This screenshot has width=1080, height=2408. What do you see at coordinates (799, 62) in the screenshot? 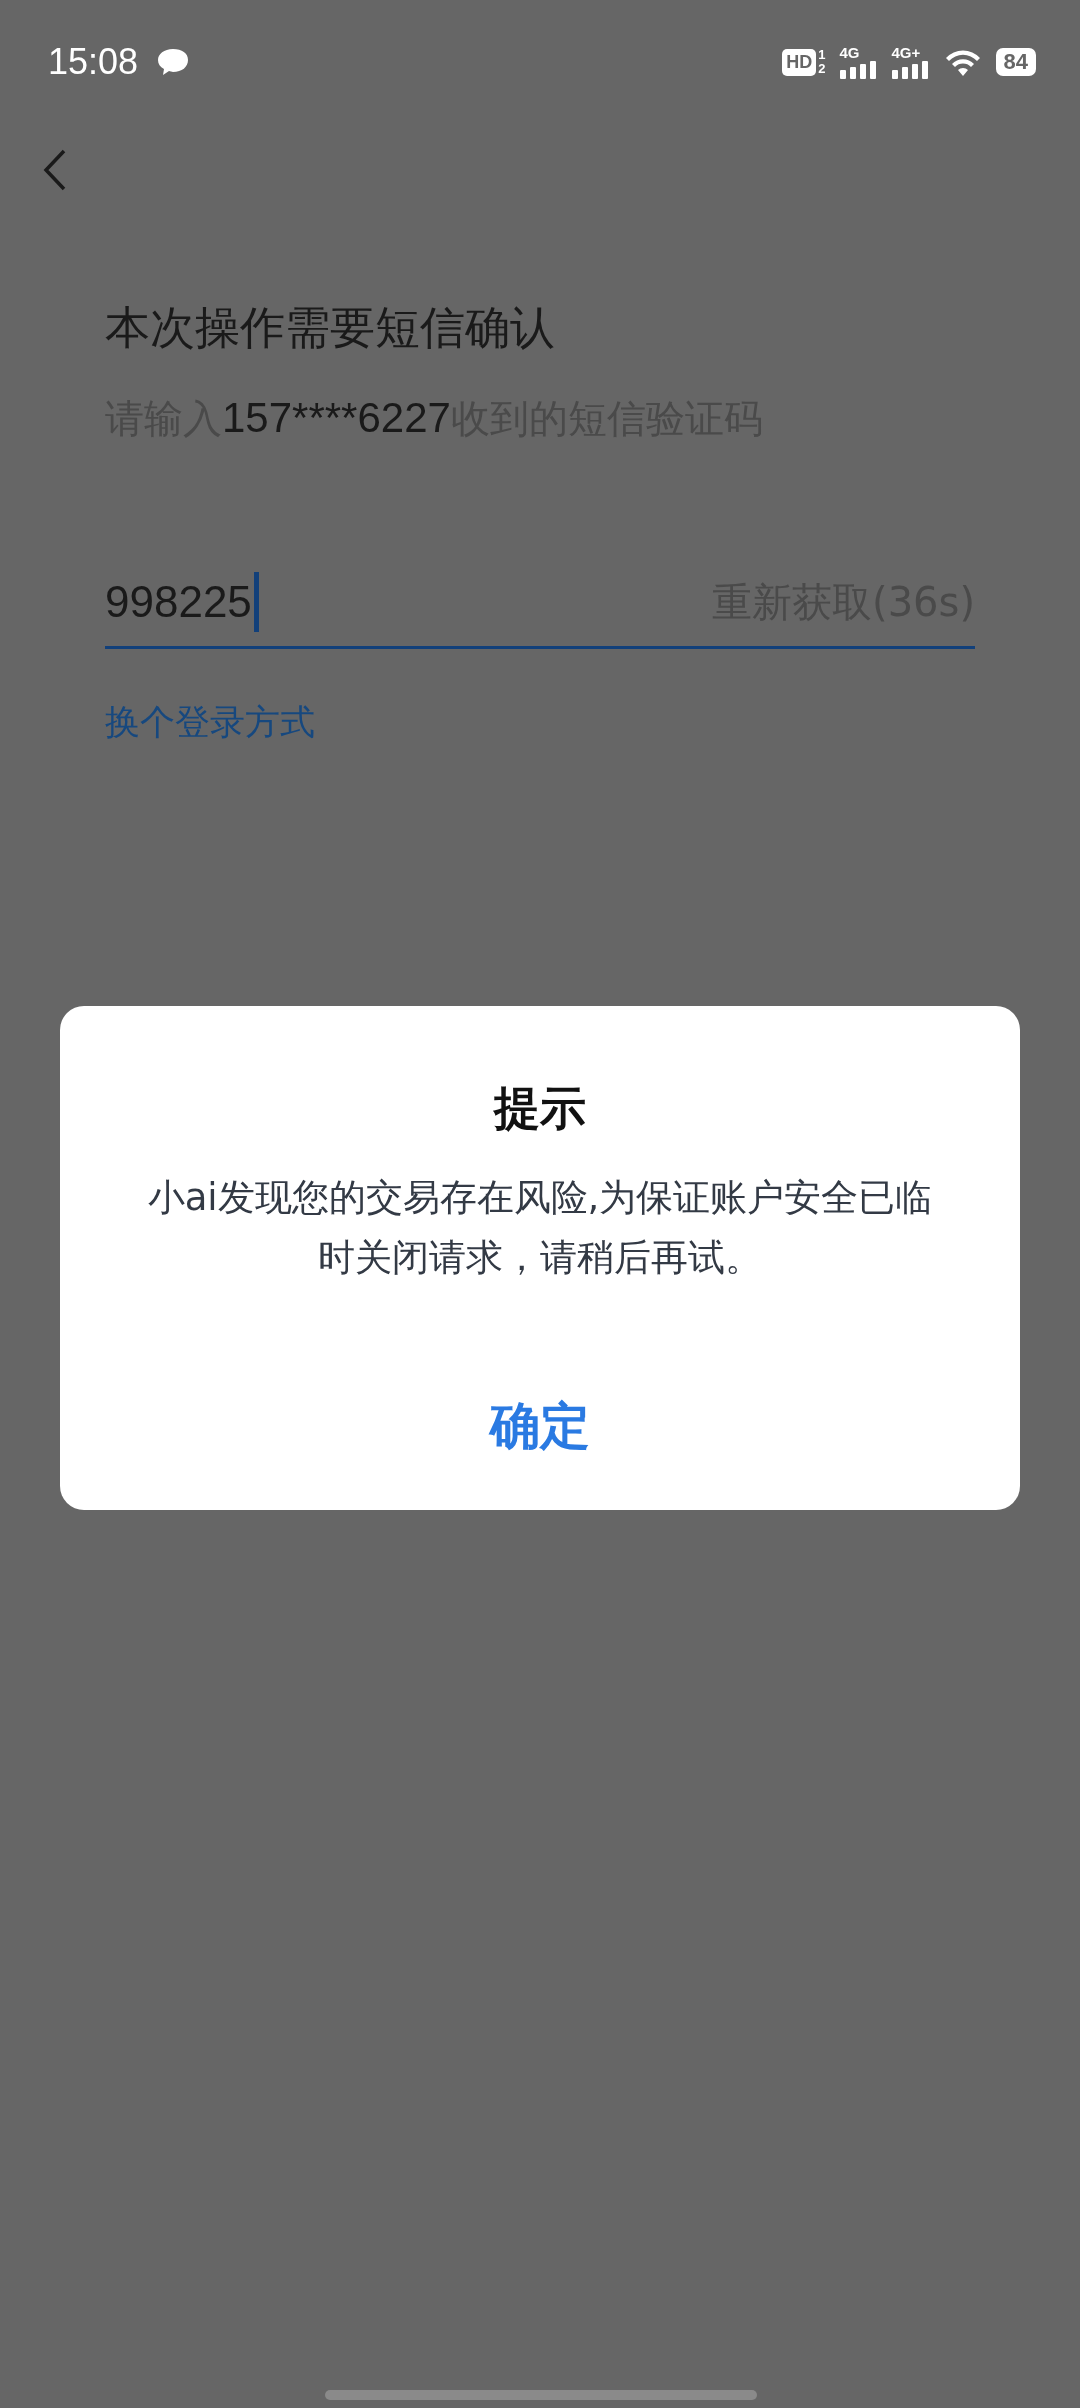
I see `hd-badge: HD` at bounding box center [799, 62].